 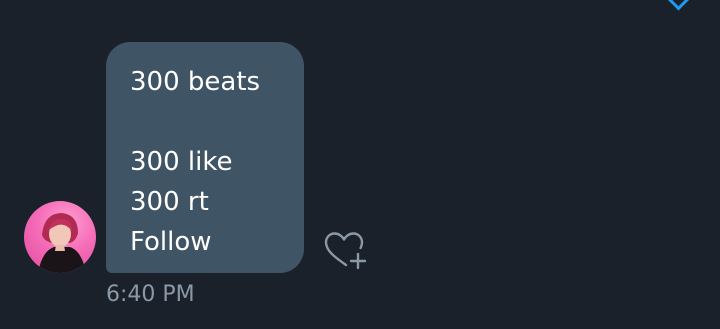 I want to click on message-line: 300 rt, so click(x=169, y=202).